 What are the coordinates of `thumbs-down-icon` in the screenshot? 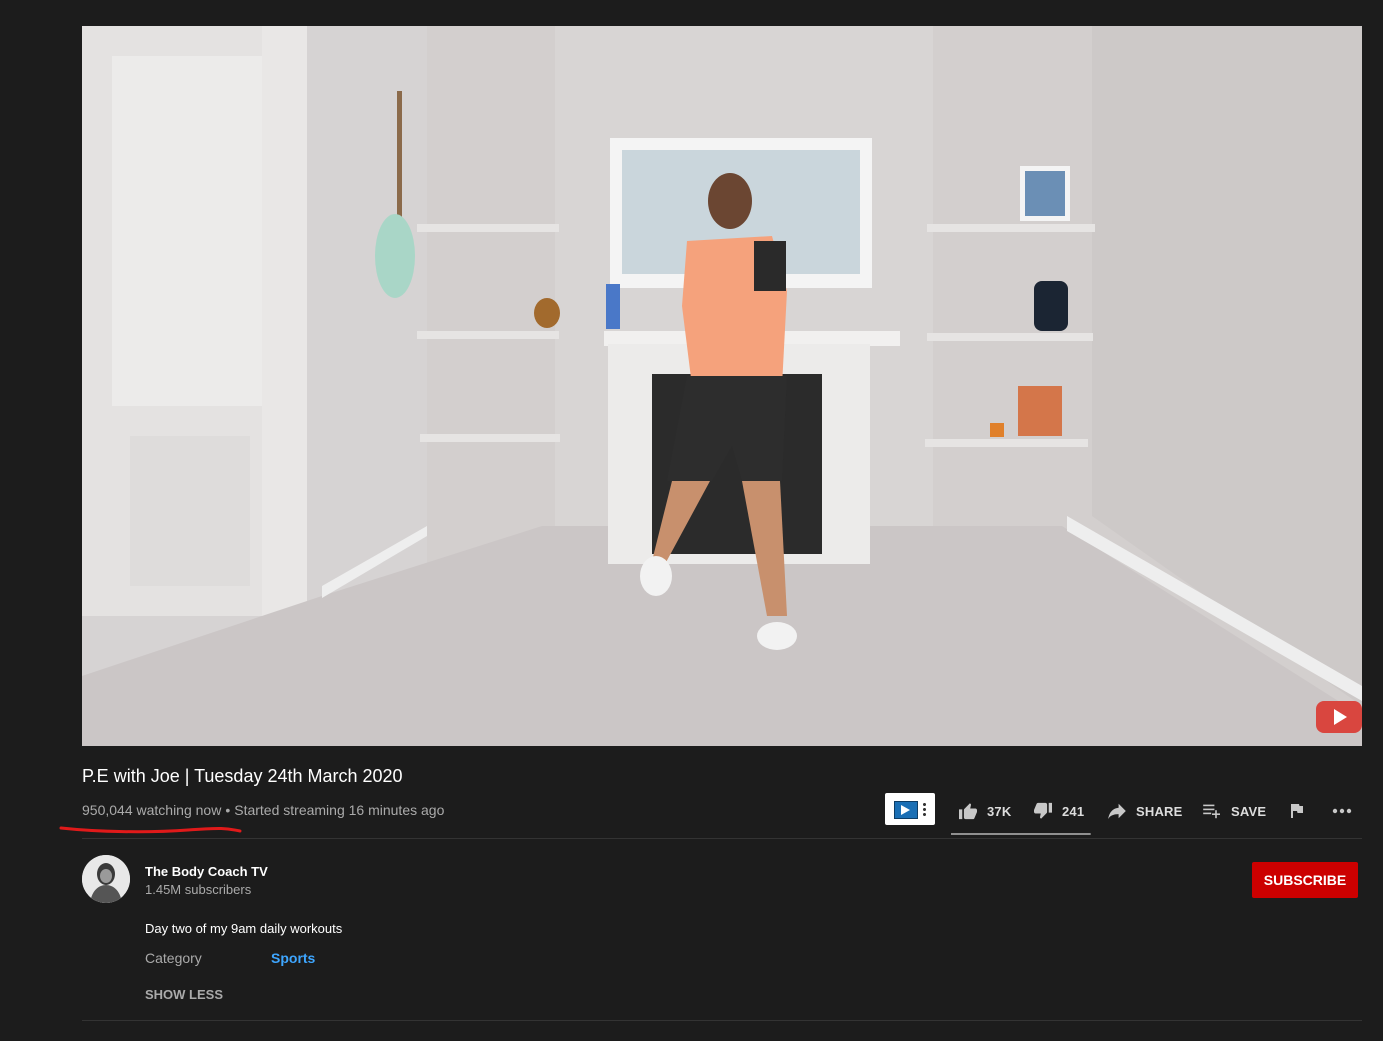 It's located at (1043, 810).